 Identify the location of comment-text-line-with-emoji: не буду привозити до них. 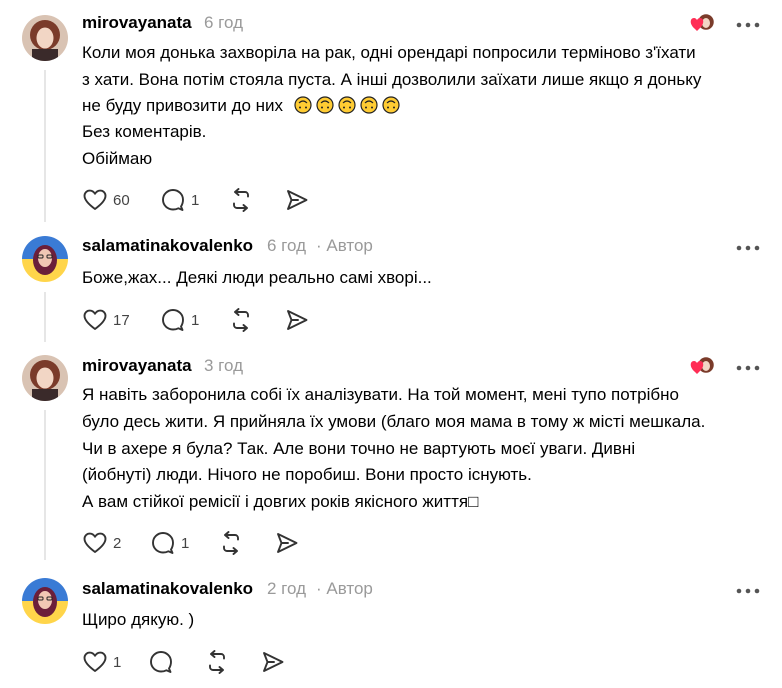
(243, 106).